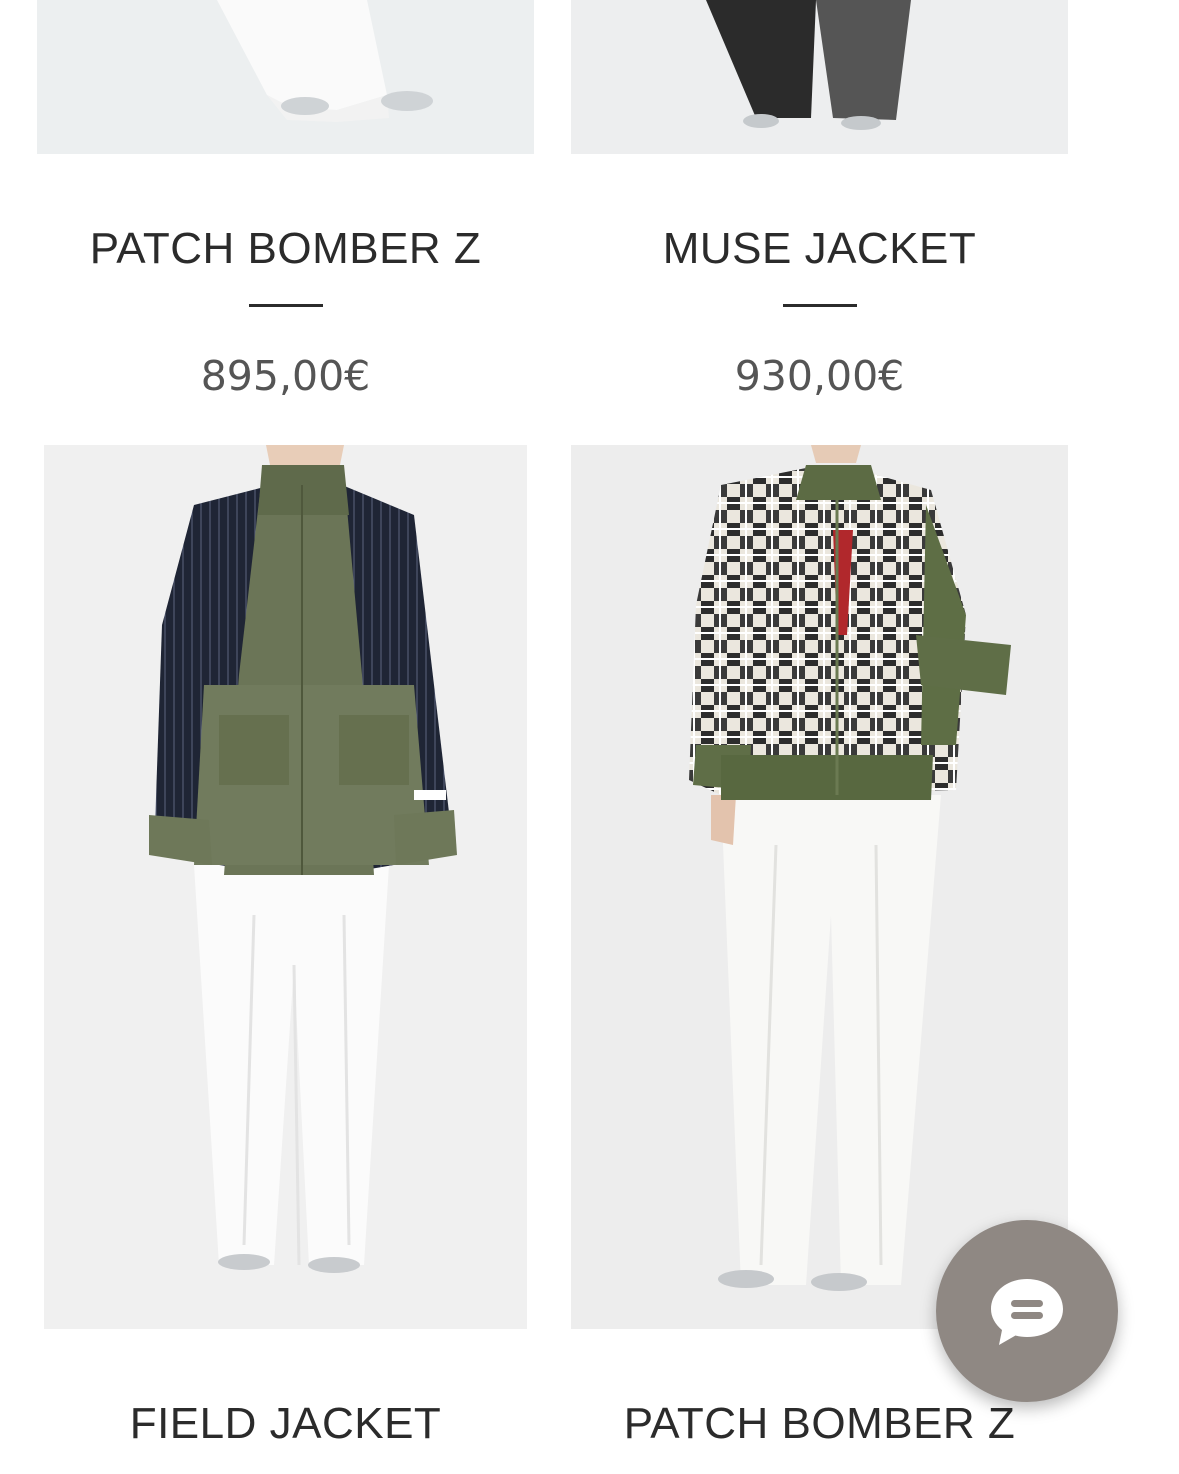 Image resolution: width=1179 pixels, height=1474 pixels. Describe the element at coordinates (285, 249) in the screenshot. I see `product-title-1: PATCH BOMBER Z` at that location.